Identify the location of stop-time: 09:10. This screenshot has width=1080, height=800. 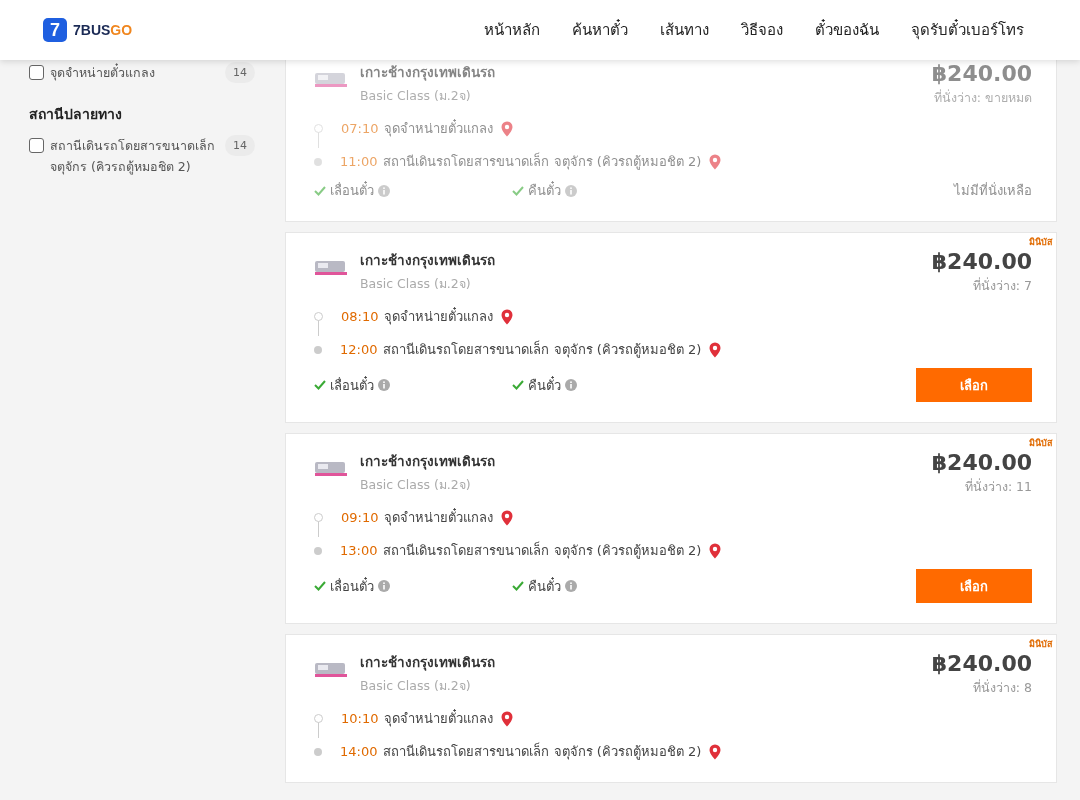
(360, 517).